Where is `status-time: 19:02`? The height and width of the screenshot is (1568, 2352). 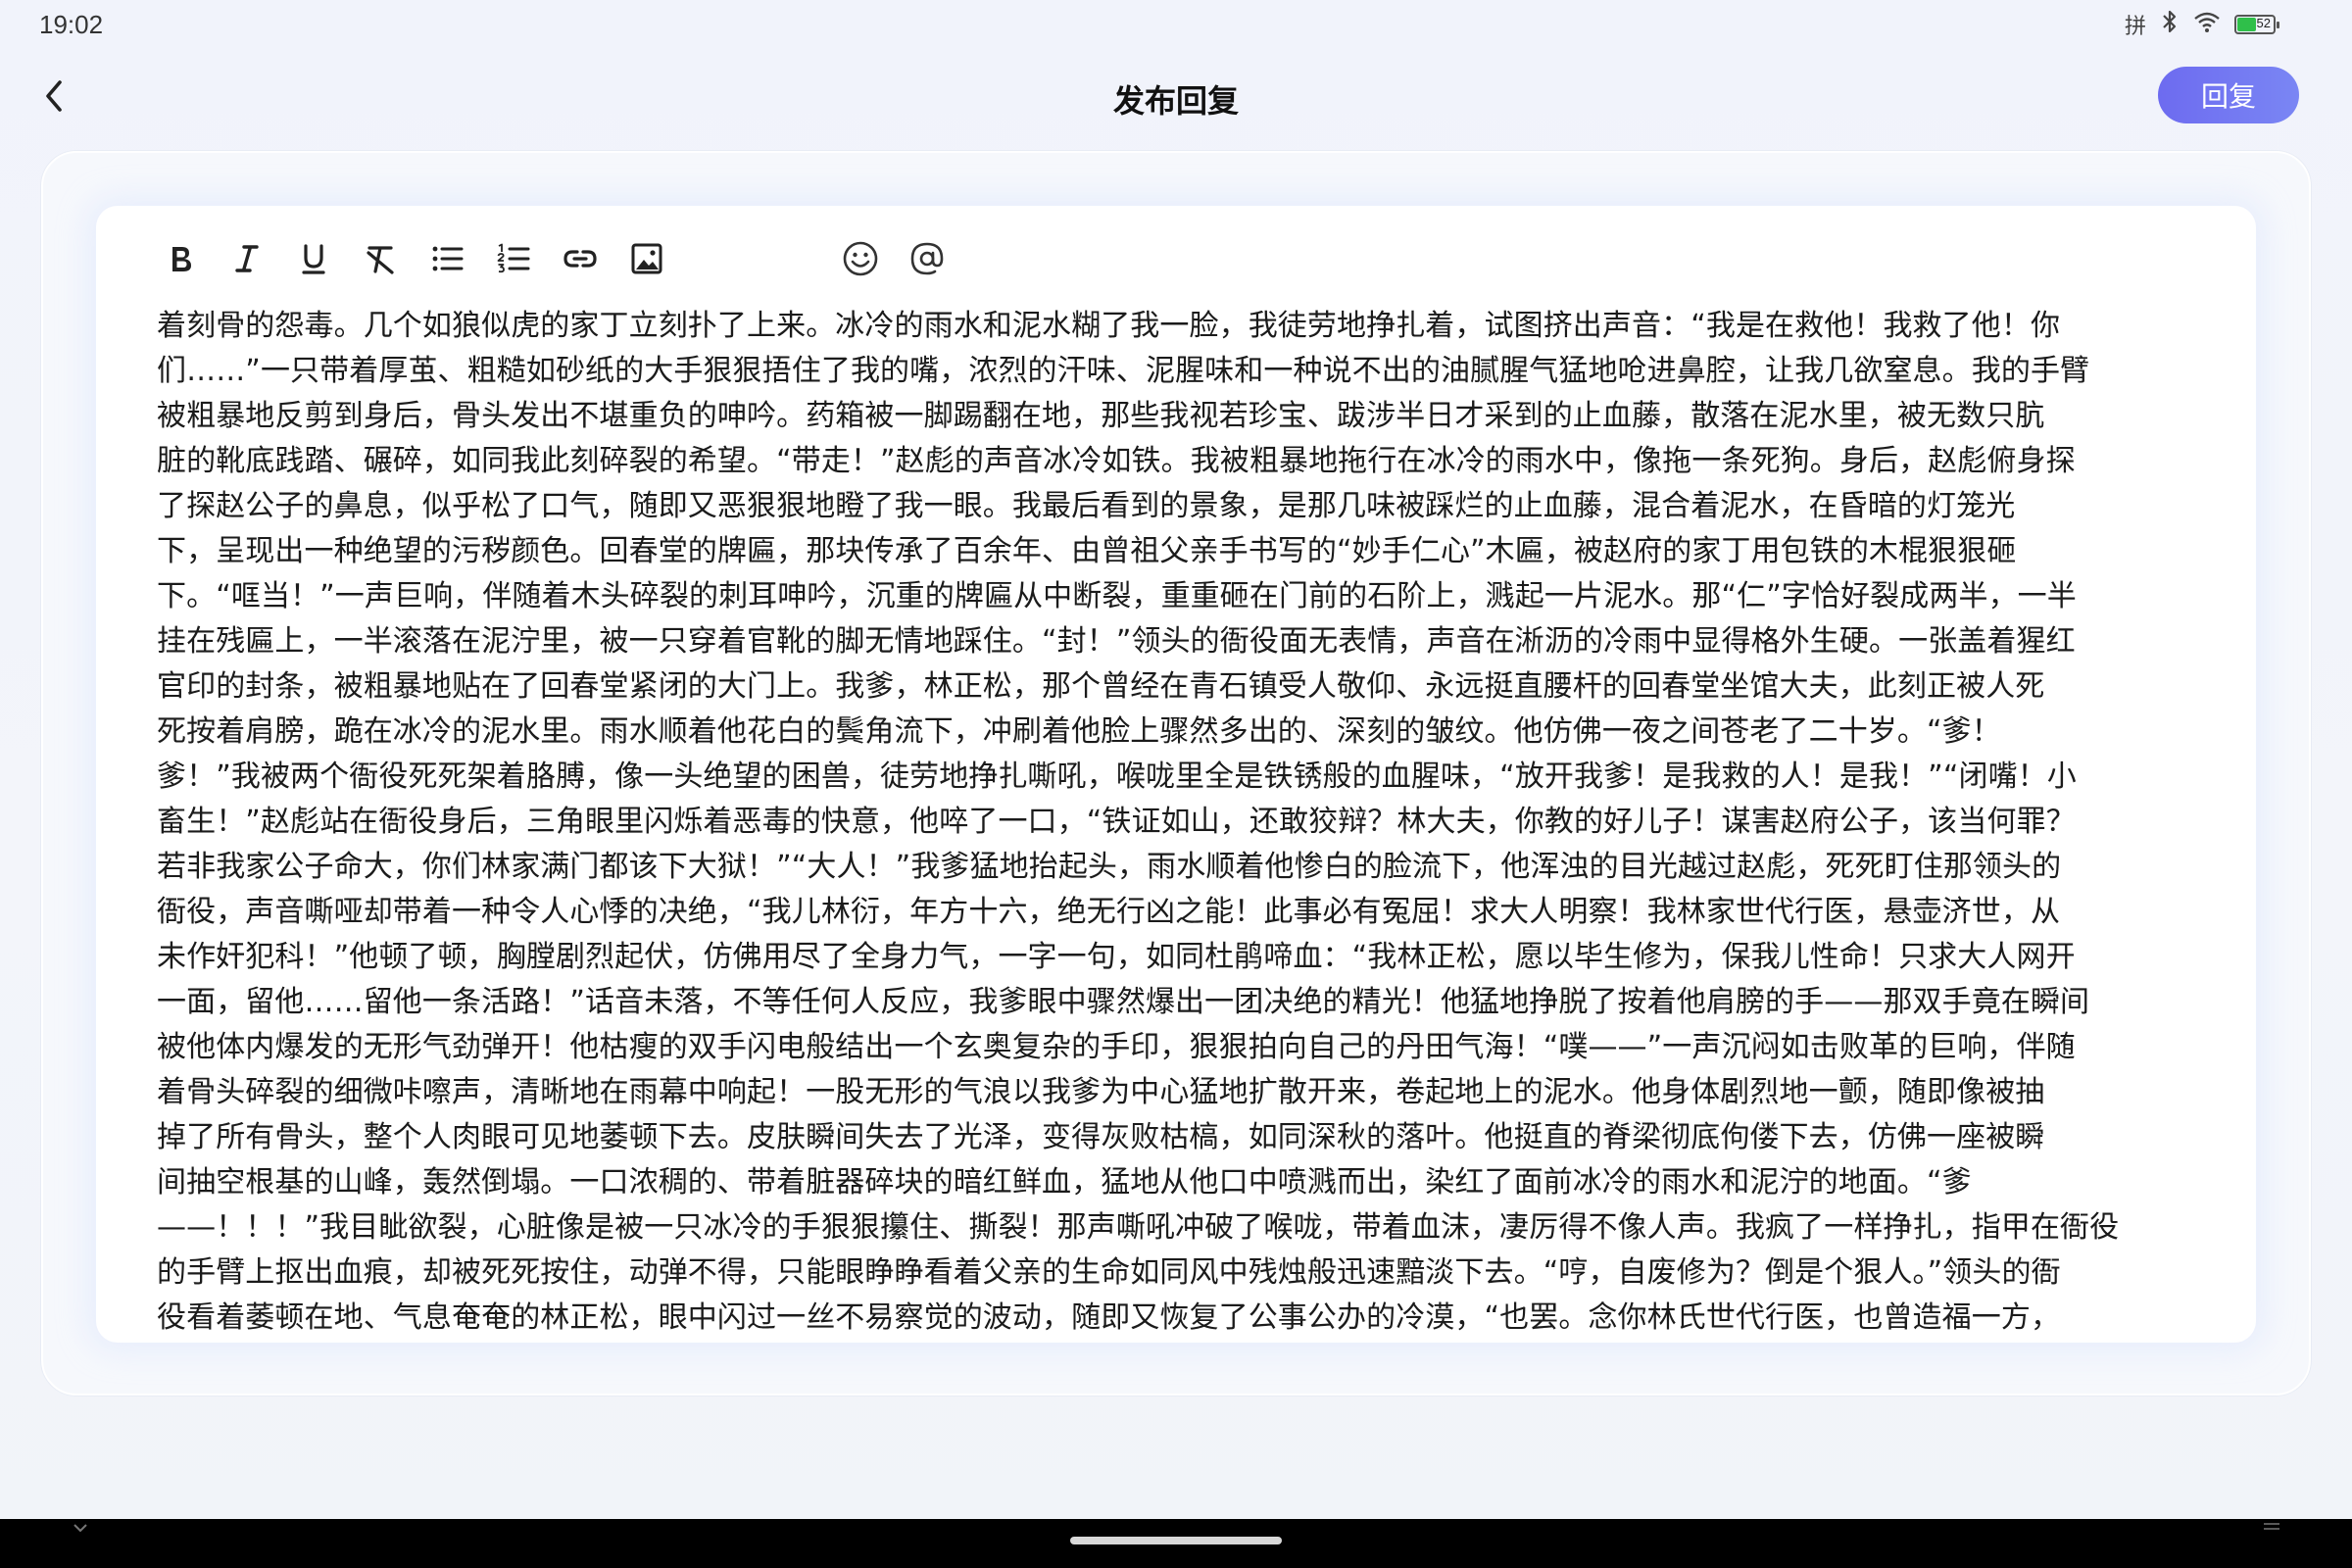 status-time: 19:02 is located at coordinates (71, 24).